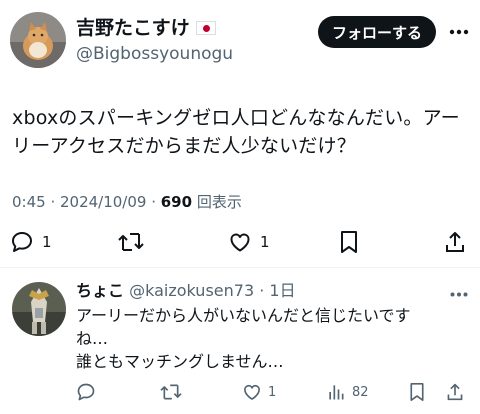 The image size is (480, 414). Describe the element at coordinates (243, 315) in the screenshot. I see `reply-text-line: アーリーだから人がいないんだと信じたいです` at that location.